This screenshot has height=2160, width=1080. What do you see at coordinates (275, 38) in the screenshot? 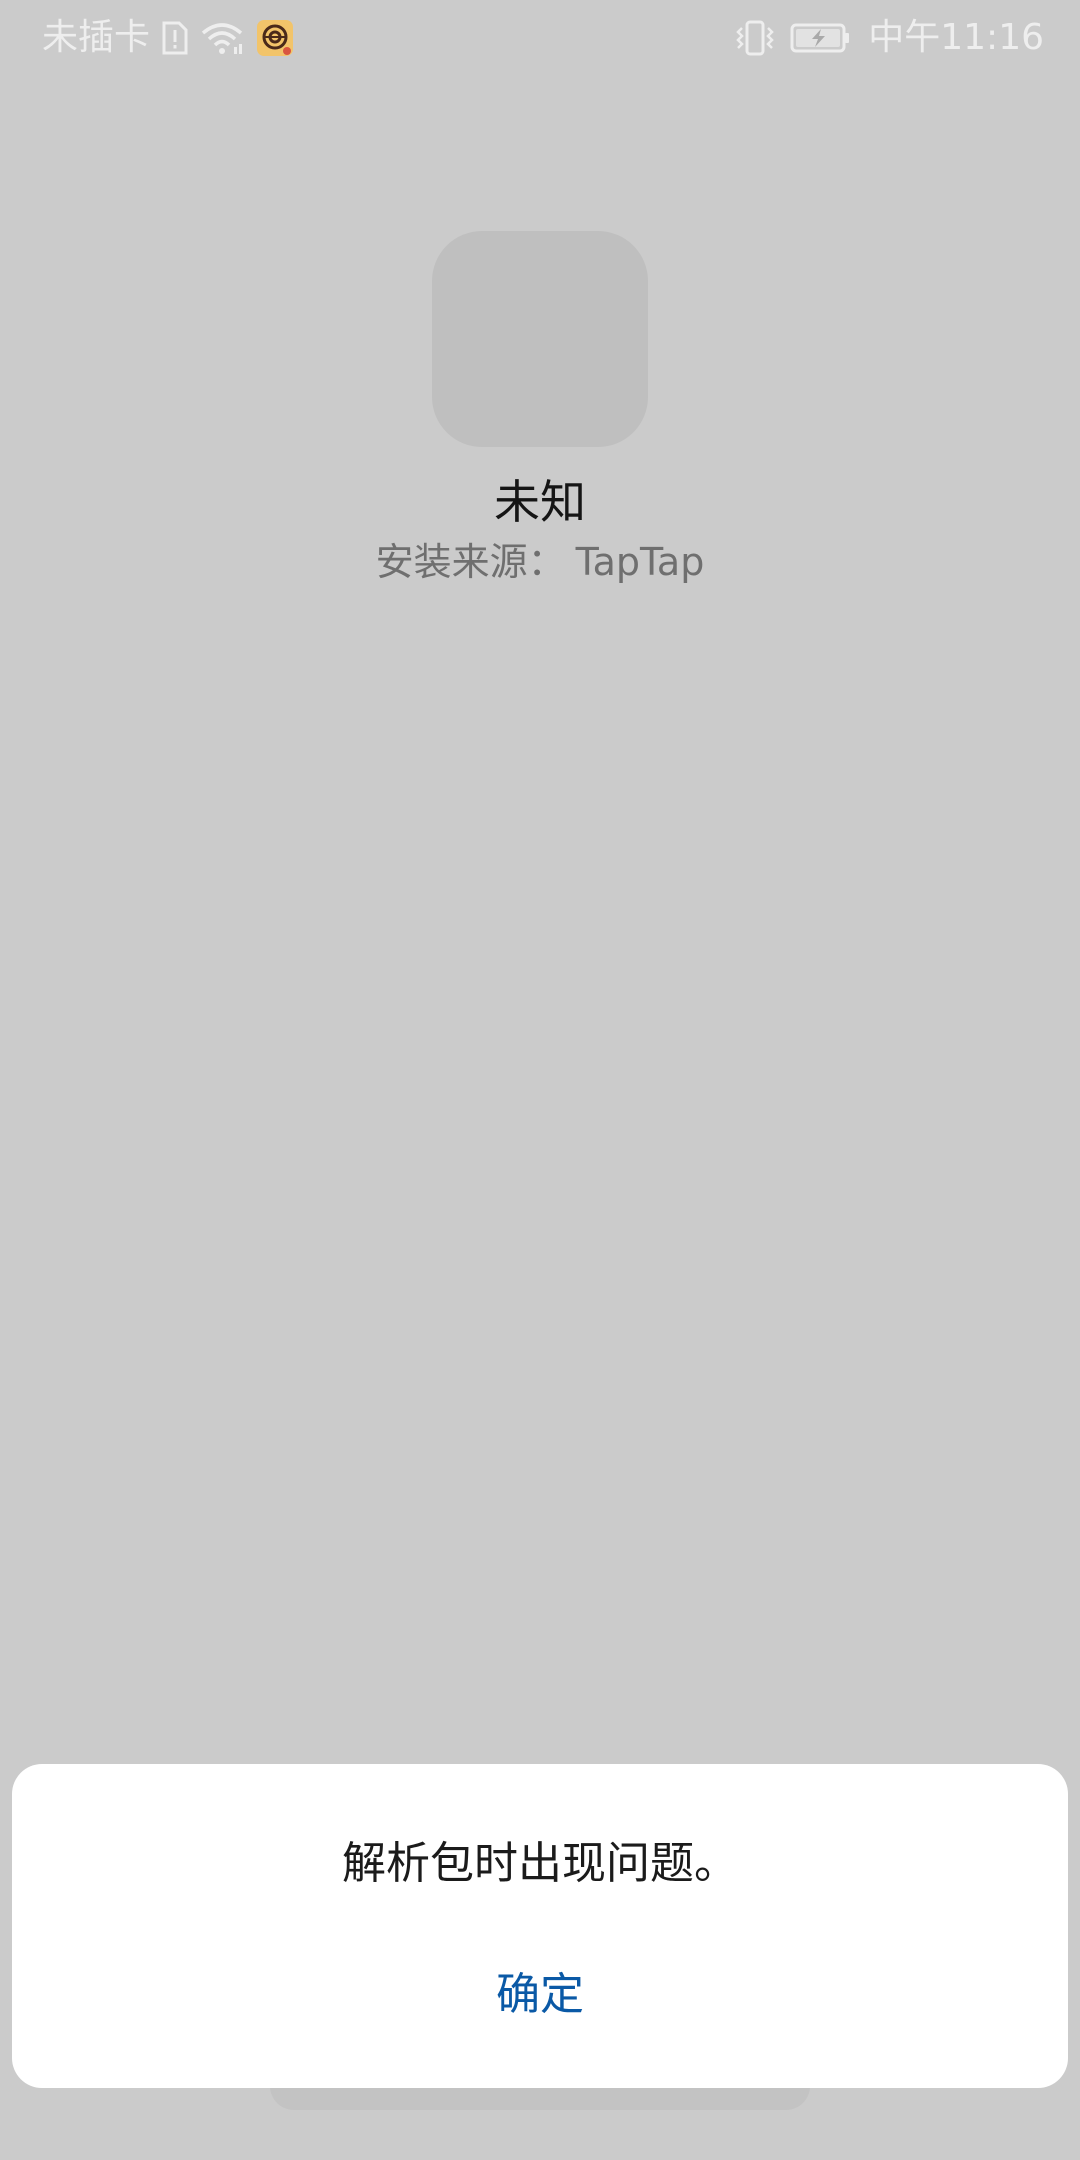
I see `app-notification-icon` at bounding box center [275, 38].